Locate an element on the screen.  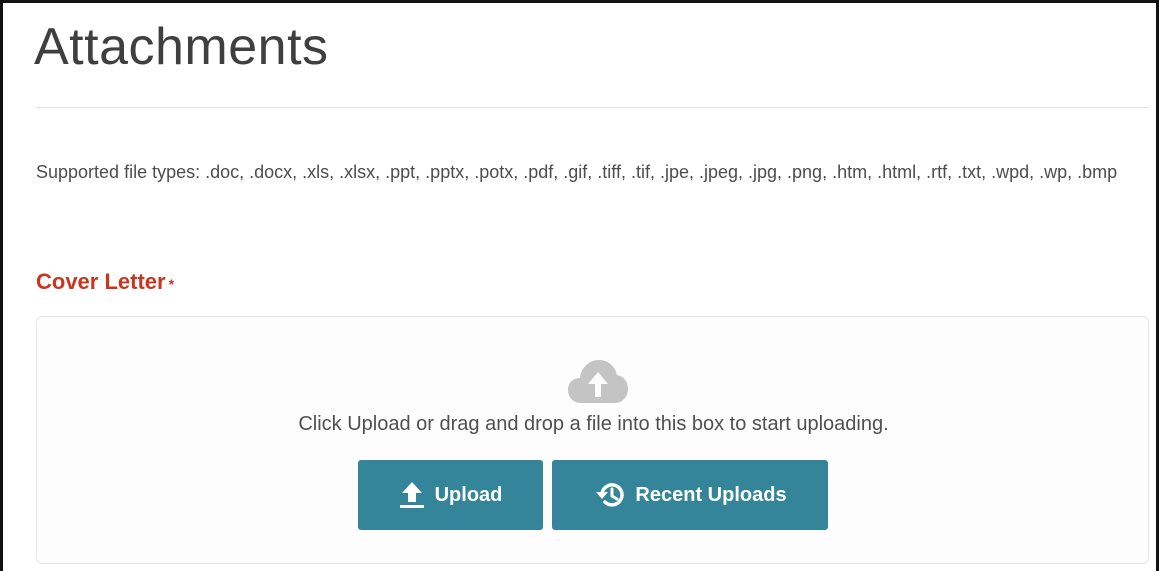
history-icon is located at coordinates (609, 495).